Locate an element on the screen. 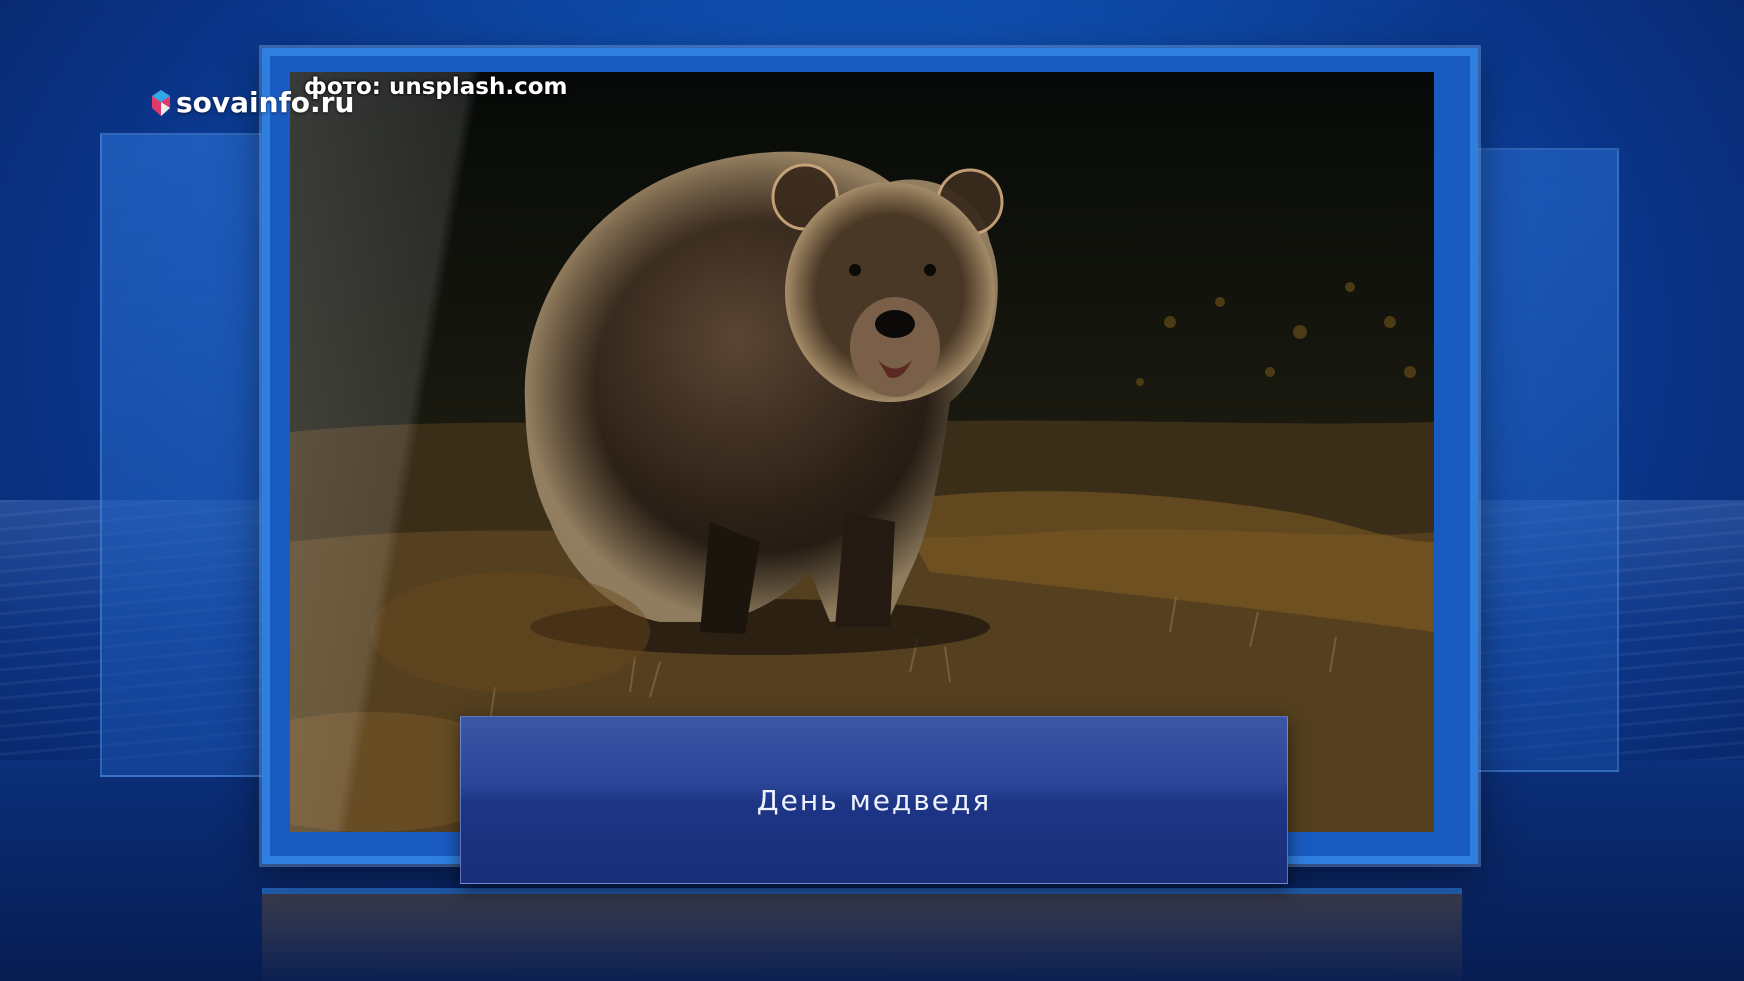  caption-bar: День медведя is located at coordinates (874, 800).